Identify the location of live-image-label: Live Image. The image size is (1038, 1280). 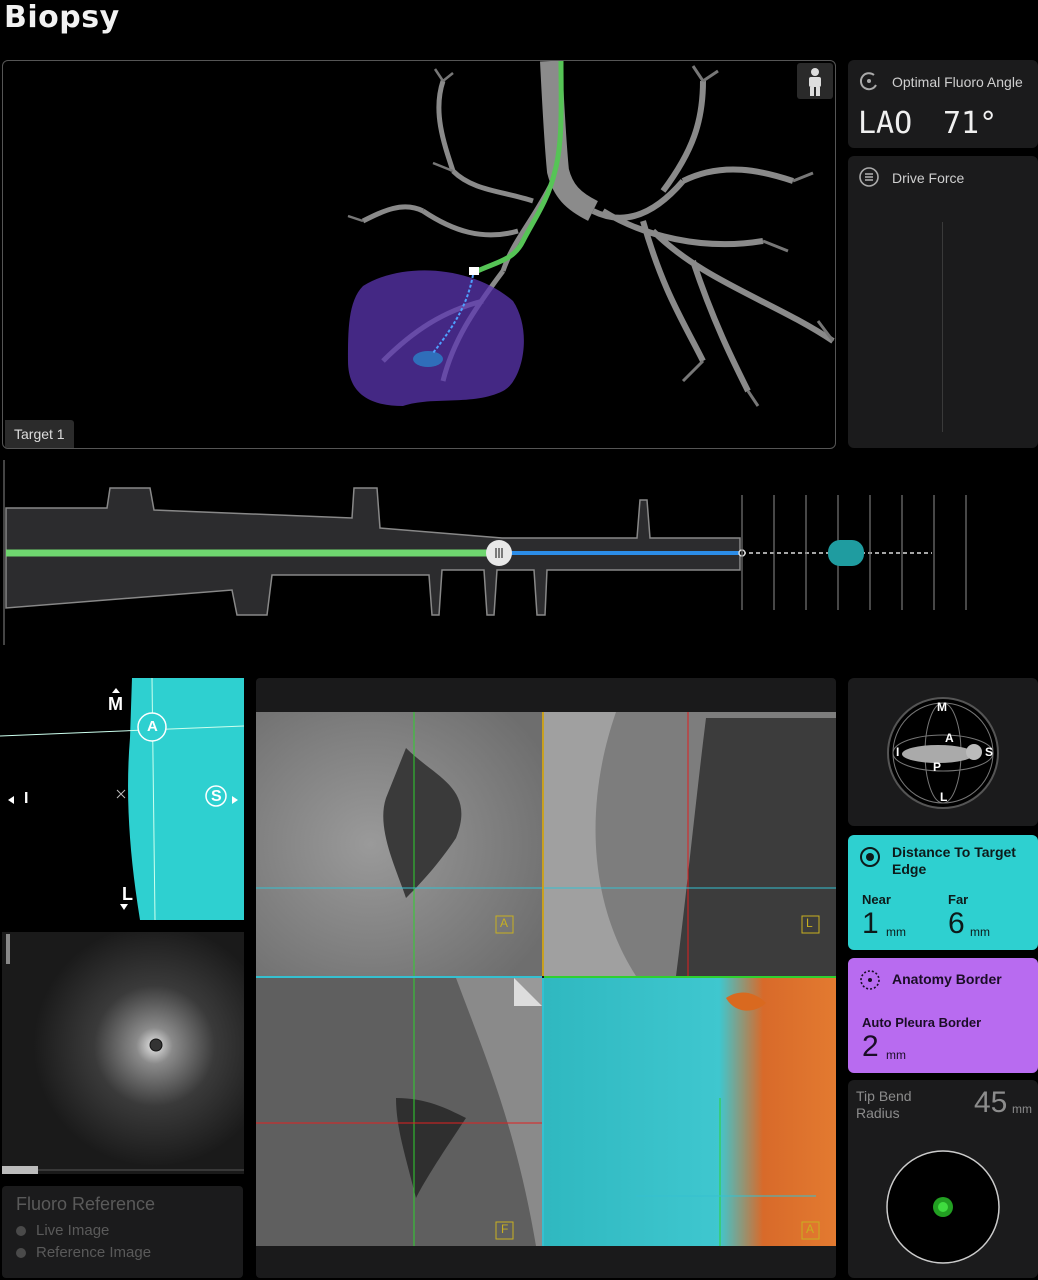
(73, 1230).